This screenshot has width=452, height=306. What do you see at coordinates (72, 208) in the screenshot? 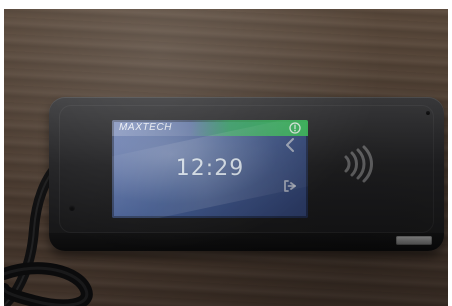
I see `mount-hole-left` at bounding box center [72, 208].